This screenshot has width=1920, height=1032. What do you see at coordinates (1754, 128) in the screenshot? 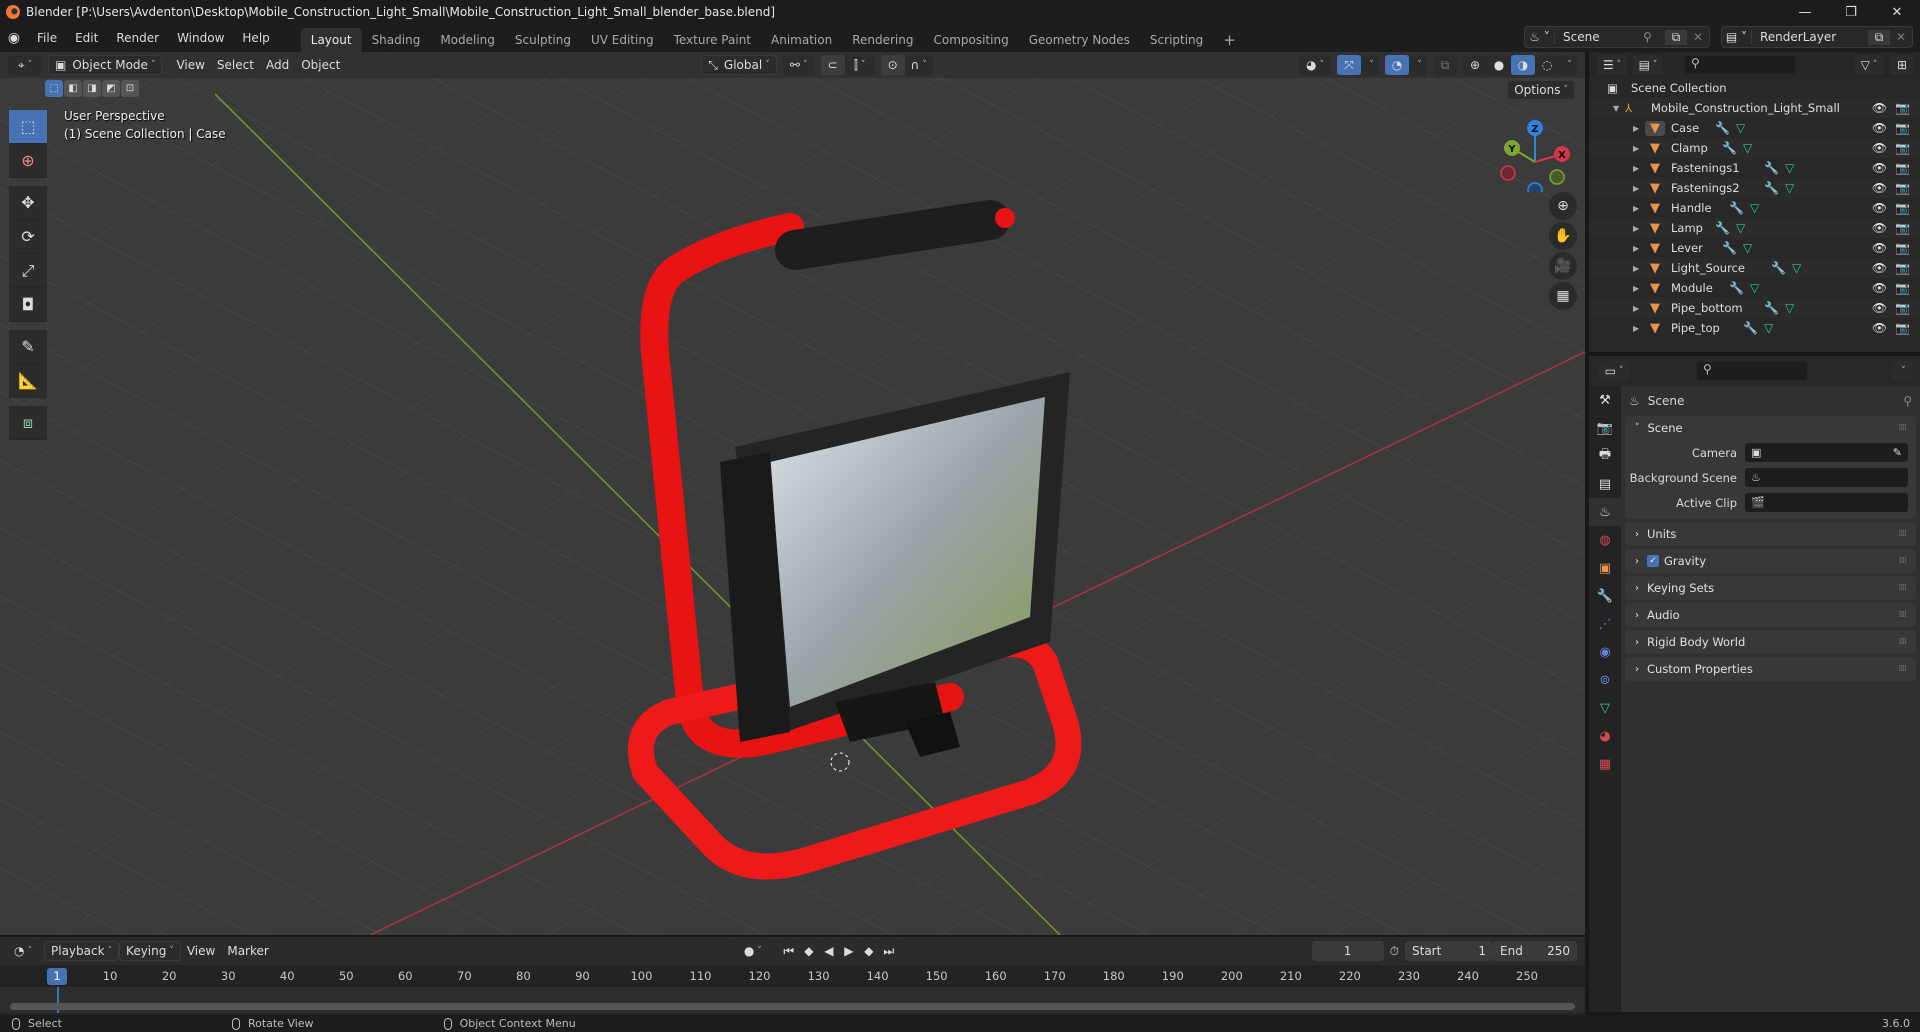
I see `outliner-object-row: ▶ ▼ Case 🔧 ▽ 👁 📷` at bounding box center [1754, 128].